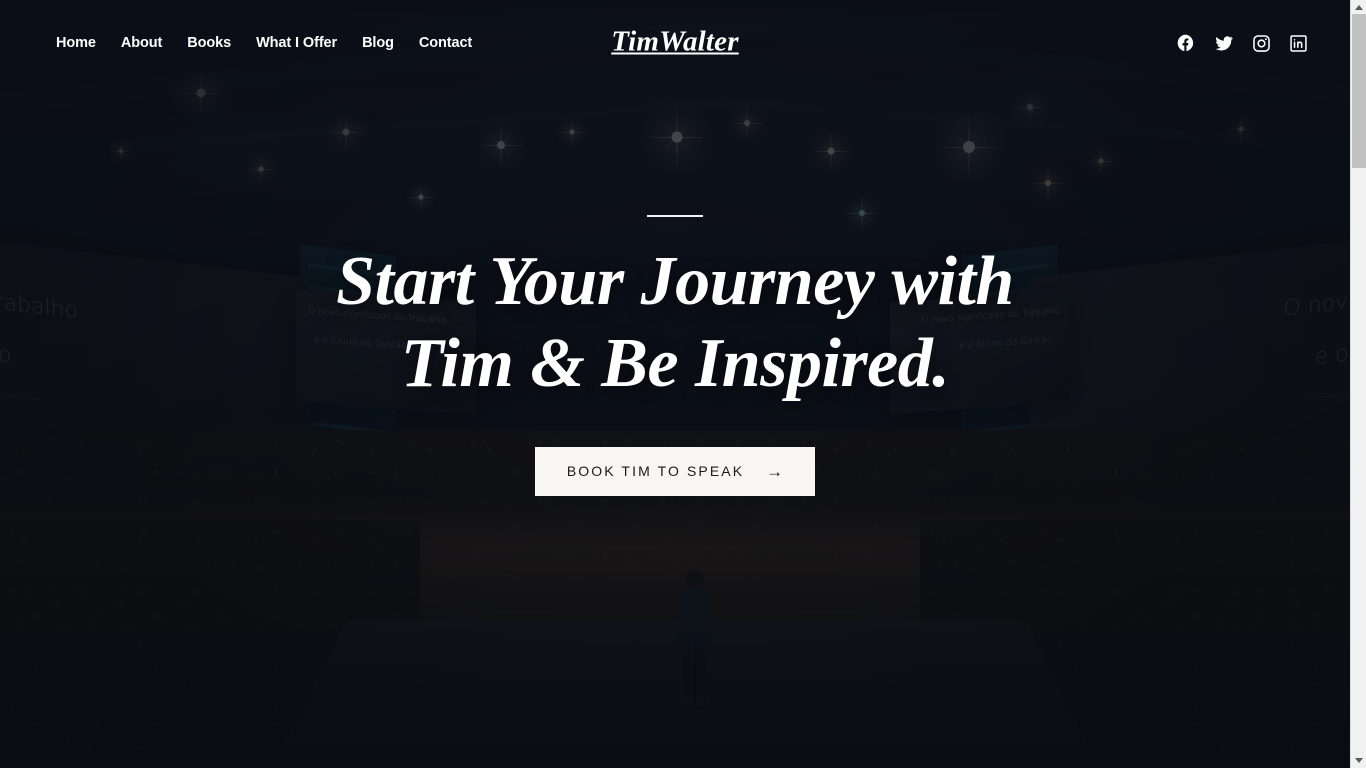 The image size is (1366, 768). What do you see at coordinates (1358, 760) in the screenshot?
I see `scroll-down-arrow` at bounding box center [1358, 760].